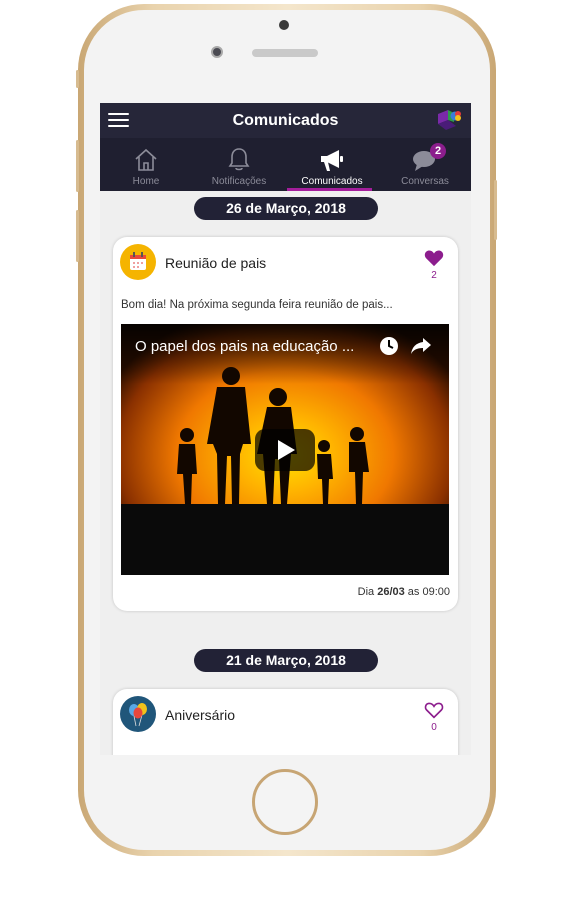 This screenshot has height=915, width=572. I want to click on card-title: Aniversário, so click(200, 715).